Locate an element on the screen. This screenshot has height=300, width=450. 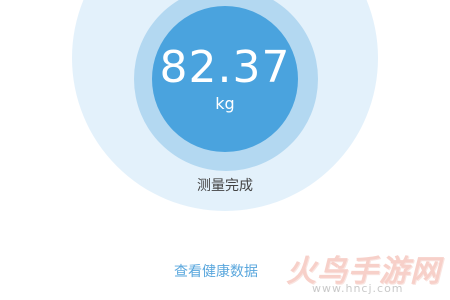
watermark-text: 火鸟手游网 is located at coordinates (363, 271).